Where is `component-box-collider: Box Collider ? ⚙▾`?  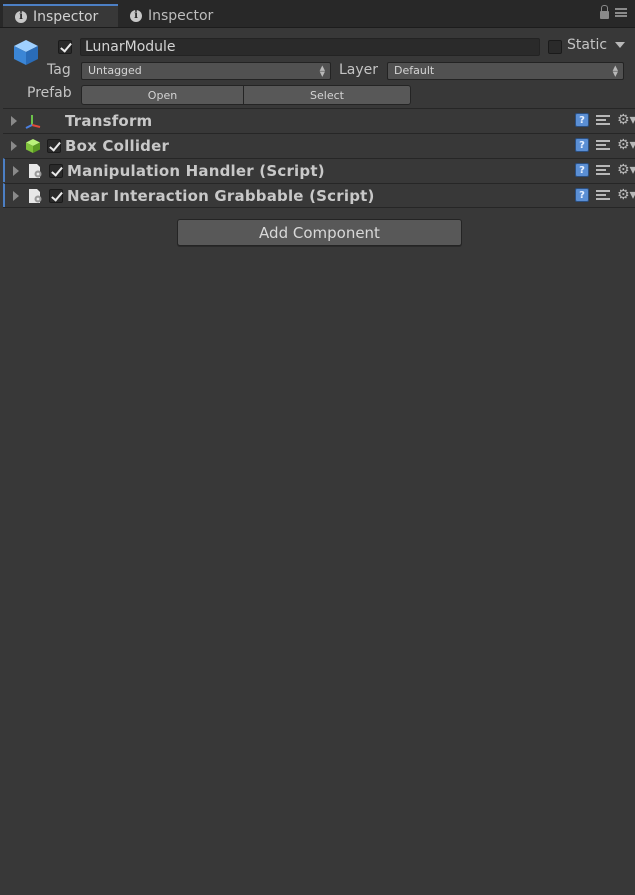
component-box-collider: Box Collider ? ⚙▾ is located at coordinates (319, 145).